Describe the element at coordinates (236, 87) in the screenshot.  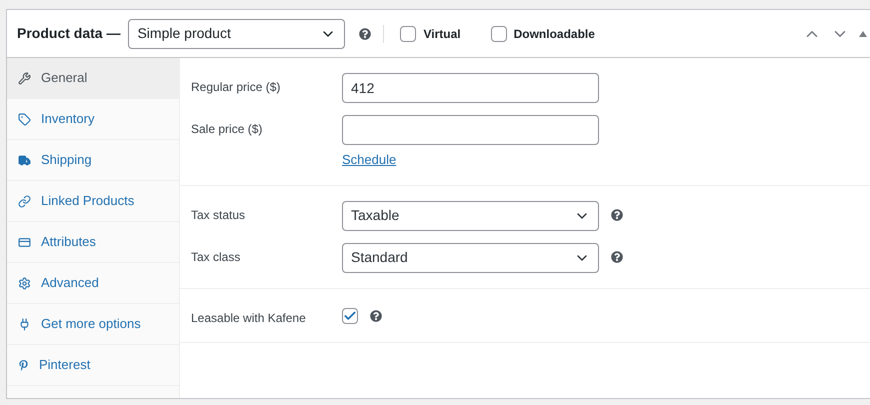
I see `field-label: Regular price ($)` at that location.